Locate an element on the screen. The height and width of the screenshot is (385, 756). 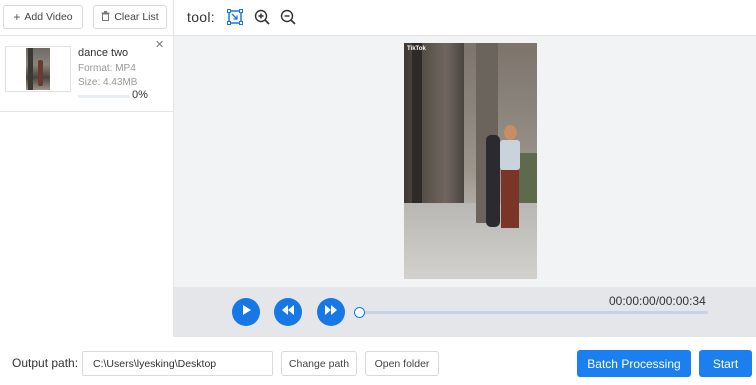
add-video-label: Add Video is located at coordinates (48, 17).